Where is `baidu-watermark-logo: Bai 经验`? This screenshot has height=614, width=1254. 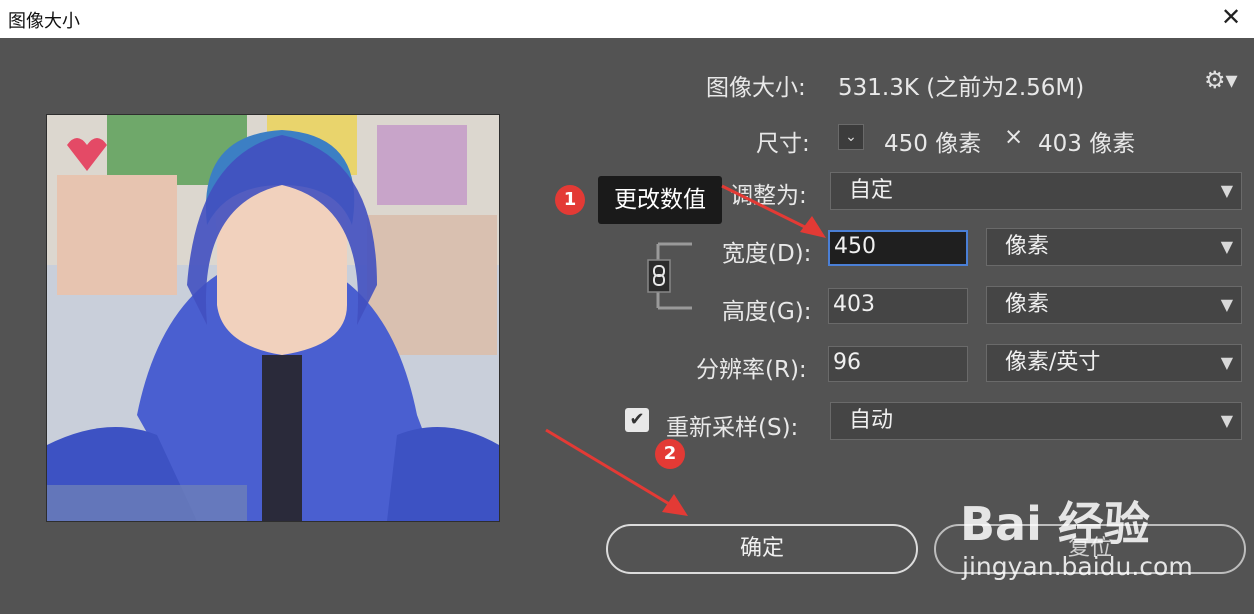 baidu-watermark-logo: Bai 经验 is located at coordinates (1055, 524).